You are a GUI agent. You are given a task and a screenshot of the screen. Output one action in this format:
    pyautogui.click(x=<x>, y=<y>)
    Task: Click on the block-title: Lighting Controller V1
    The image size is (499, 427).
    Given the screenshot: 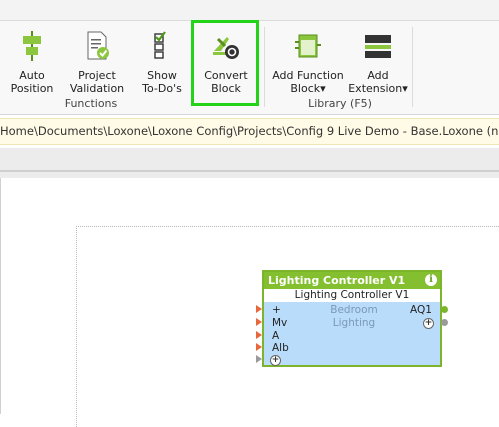 What is the action you would take?
    pyautogui.click(x=352, y=280)
    